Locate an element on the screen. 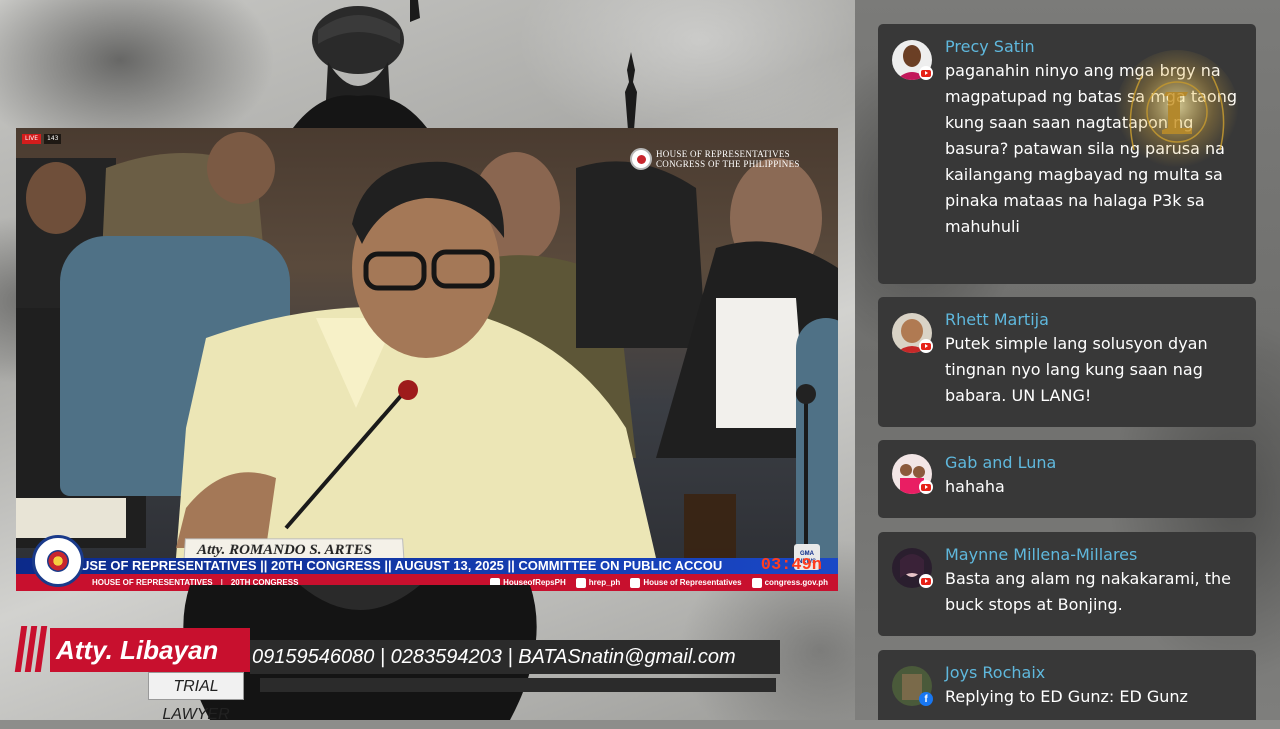  lower-third-bar is located at coordinates (518, 685).